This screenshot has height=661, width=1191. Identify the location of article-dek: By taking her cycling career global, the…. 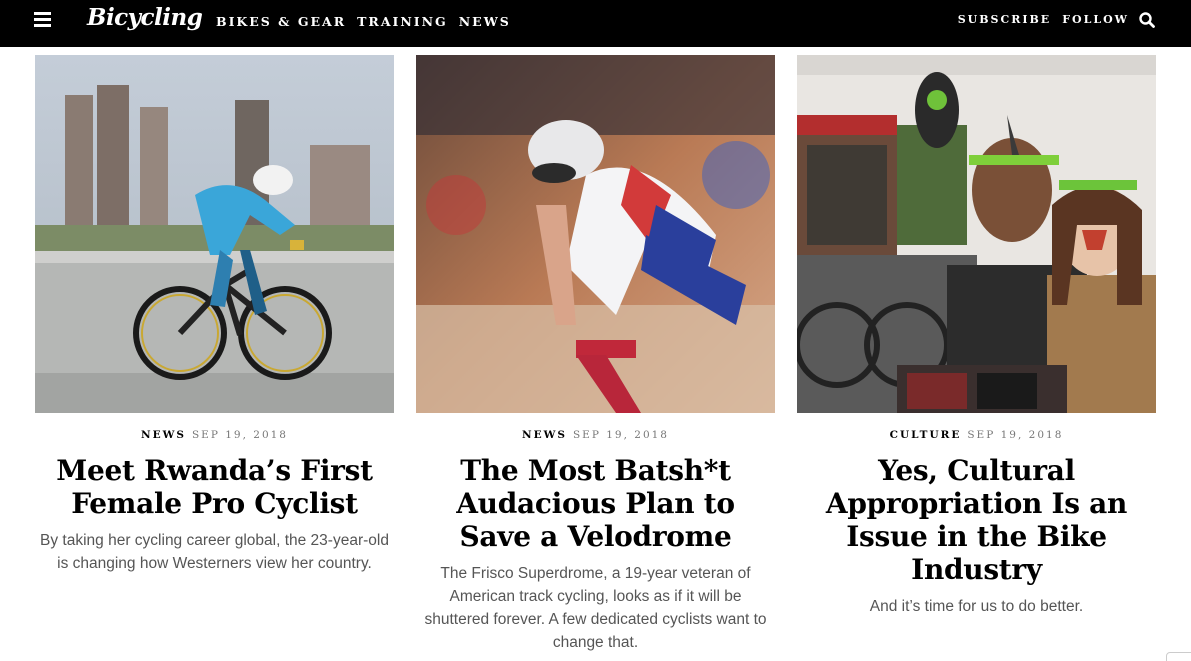
(214, 552).